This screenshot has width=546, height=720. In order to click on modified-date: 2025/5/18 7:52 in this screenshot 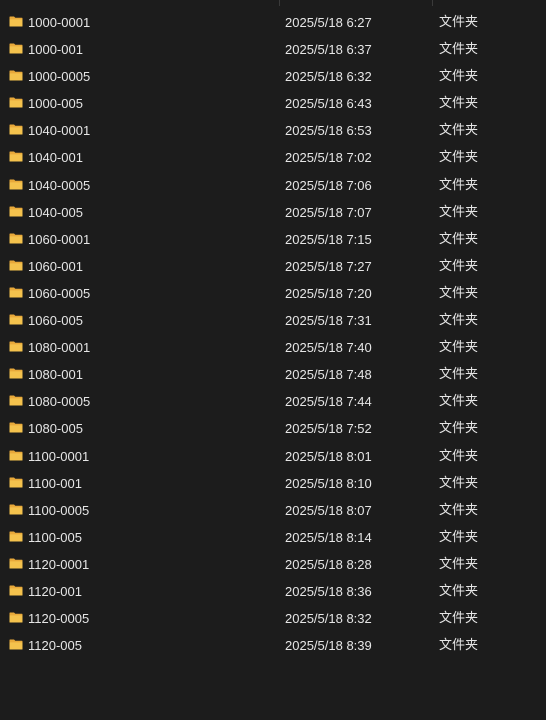, I will do `click(328, 429)`.